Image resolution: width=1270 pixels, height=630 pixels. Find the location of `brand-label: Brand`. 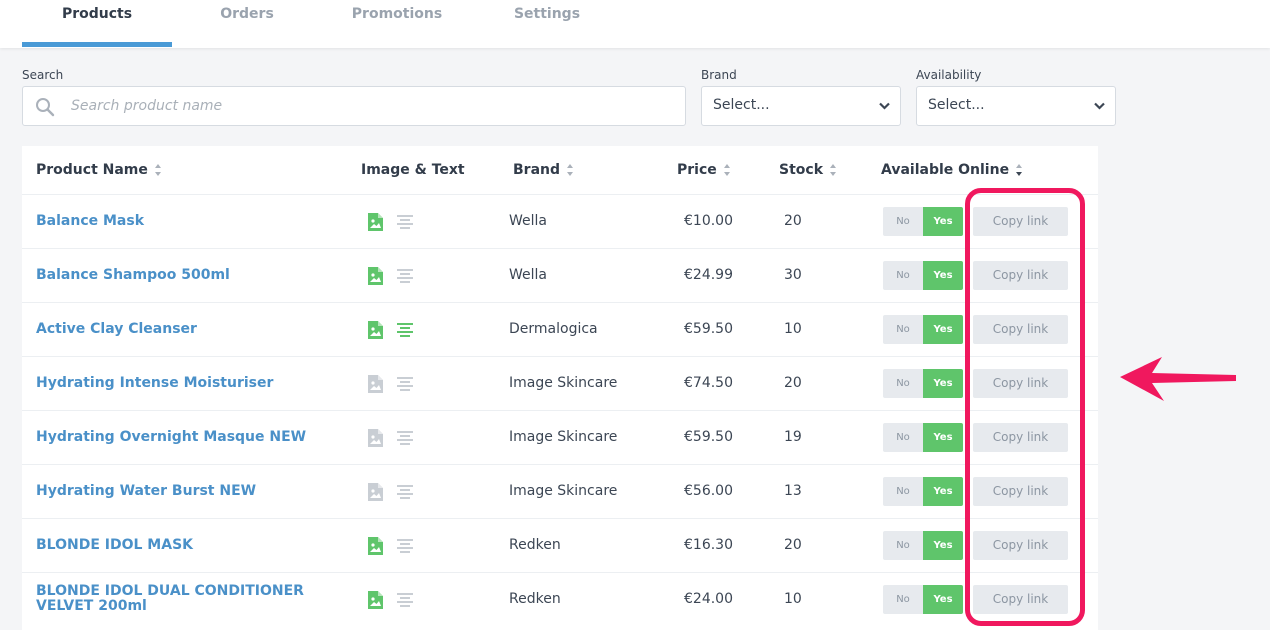

brand-label: Brand is located at coordinates (719, 75).